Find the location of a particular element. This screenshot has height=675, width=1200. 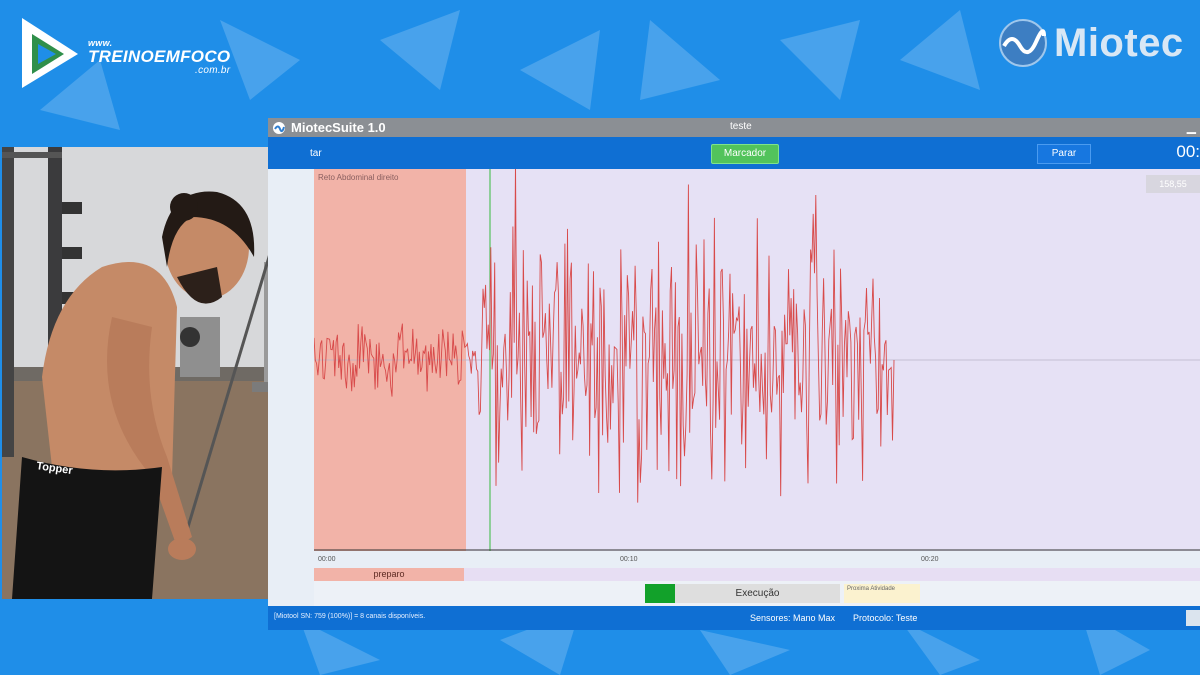

globe-wave-icon is located at coordinates (1023, 43).